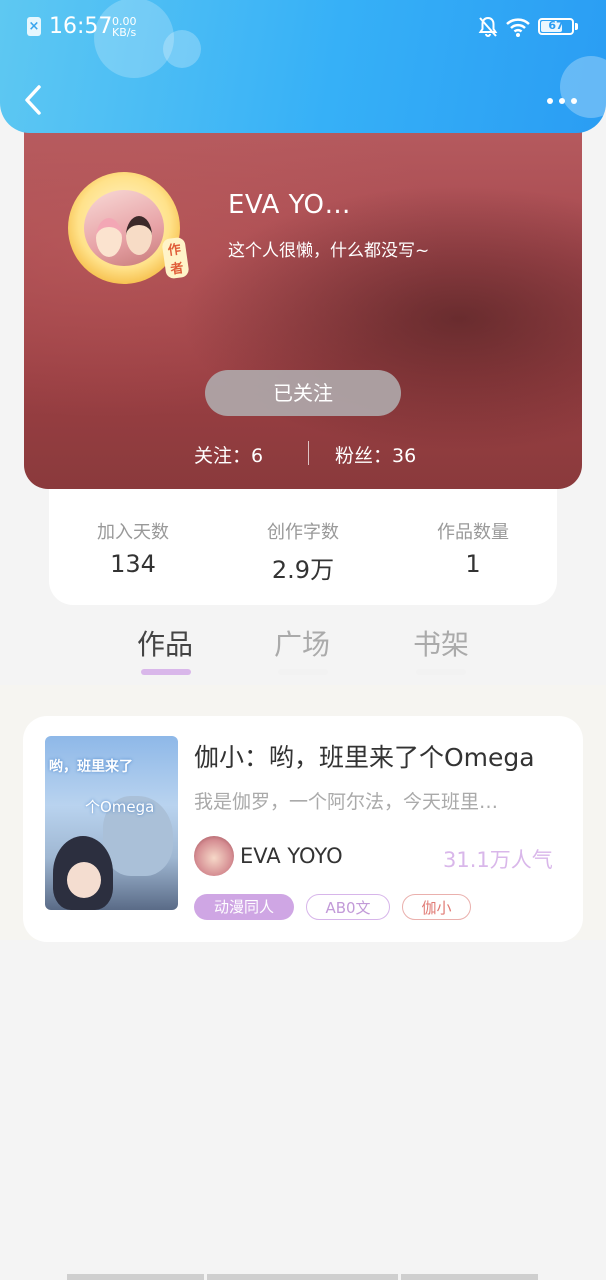  I want to click on wifi-icon, so click(518, 27).